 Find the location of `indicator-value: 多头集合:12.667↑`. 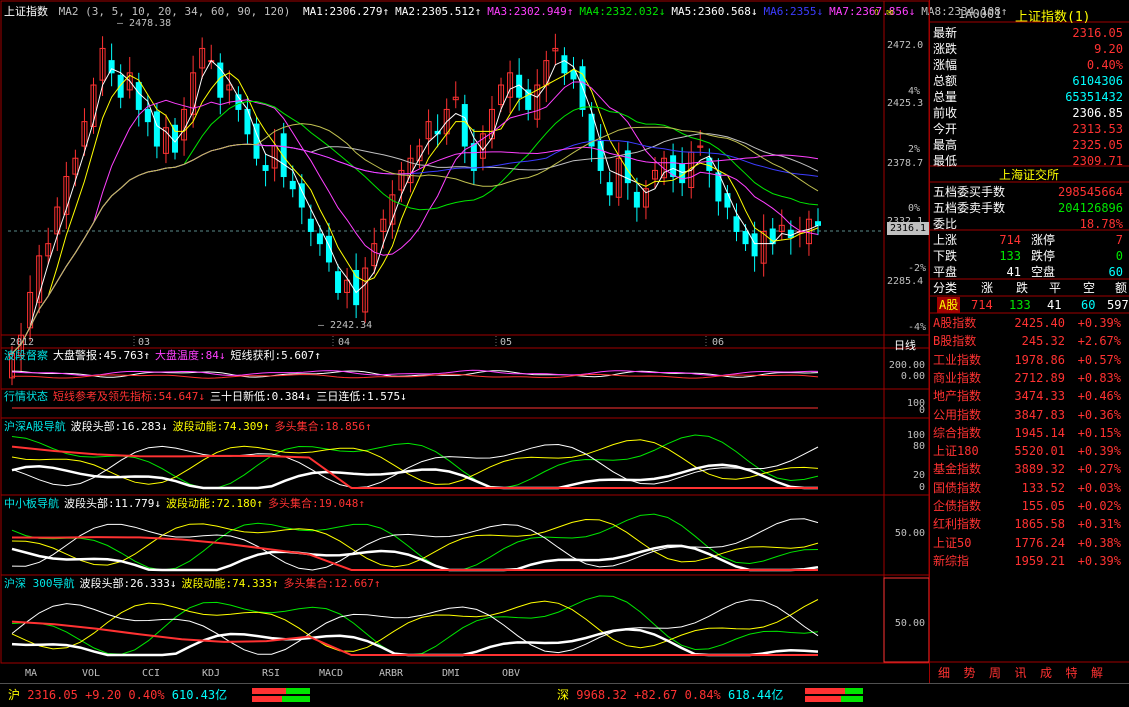

indicator-value: 多头集合:12.667↑ is located at coordinates (332, 583).